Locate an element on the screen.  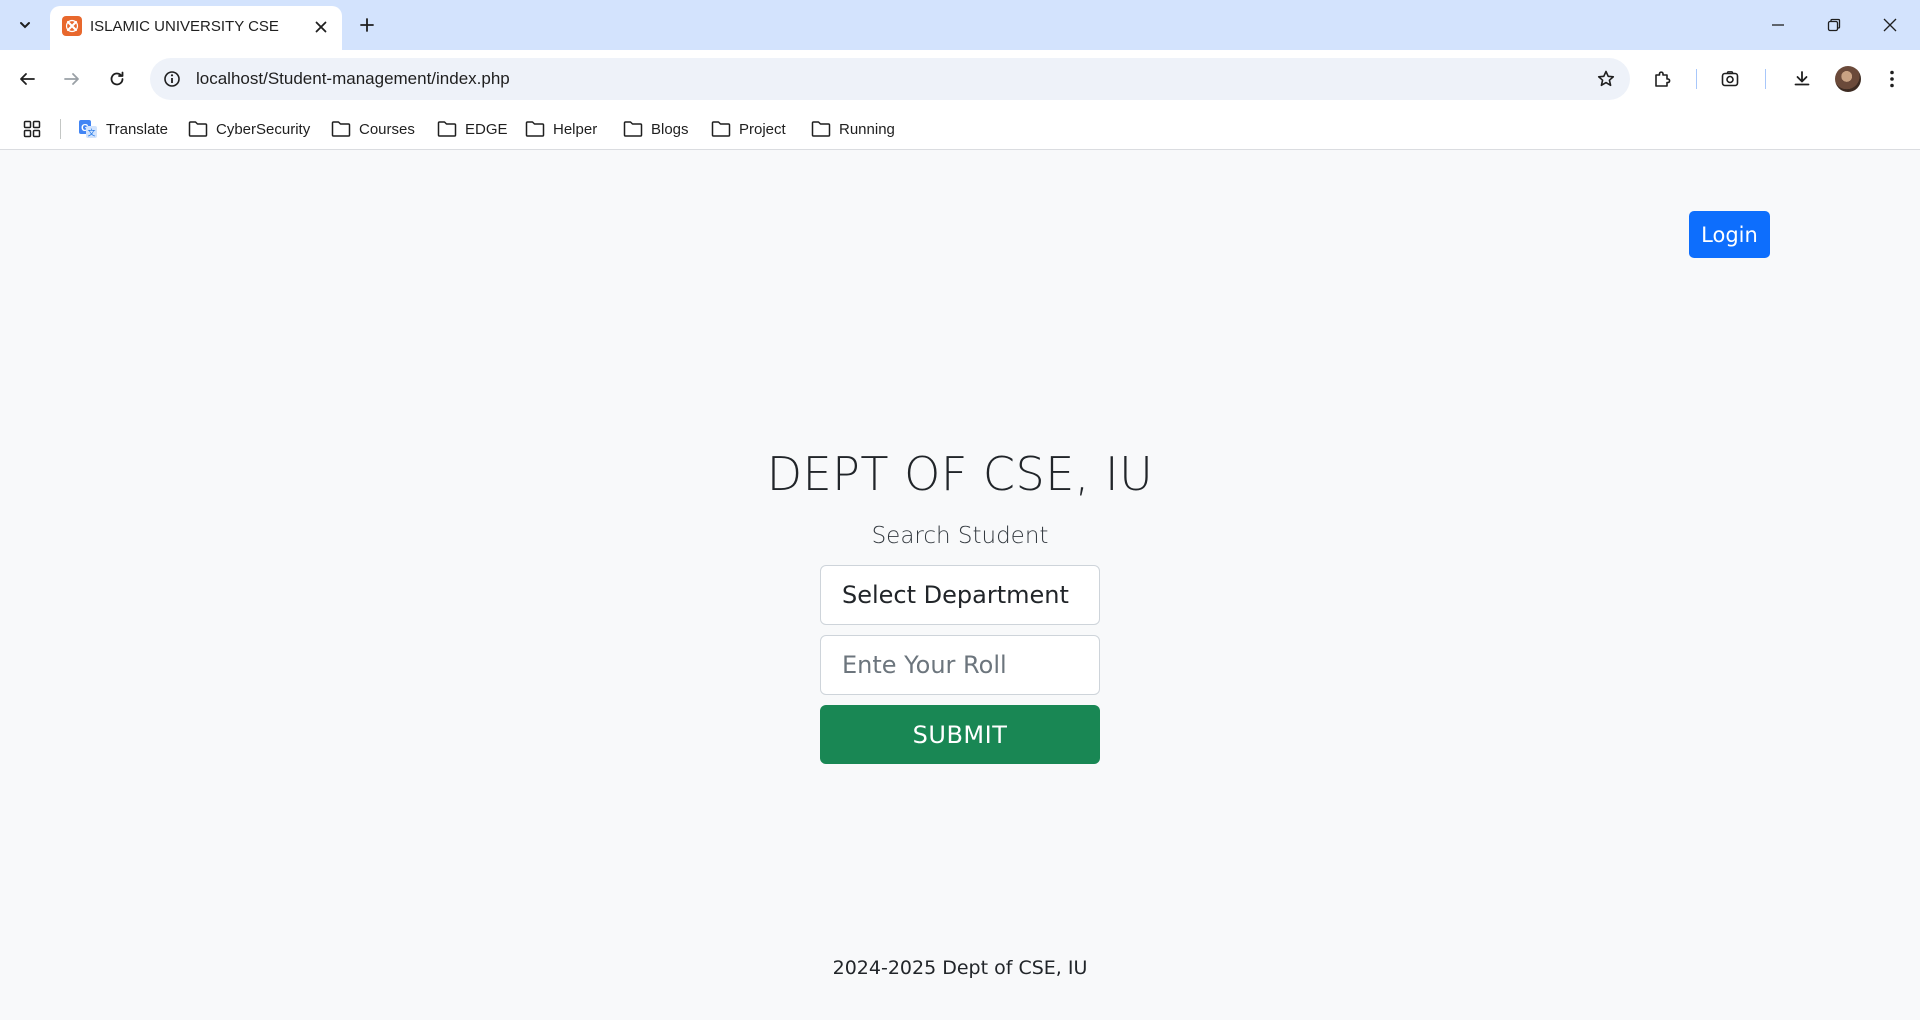
forward-button is located at coordinates (72, 79).